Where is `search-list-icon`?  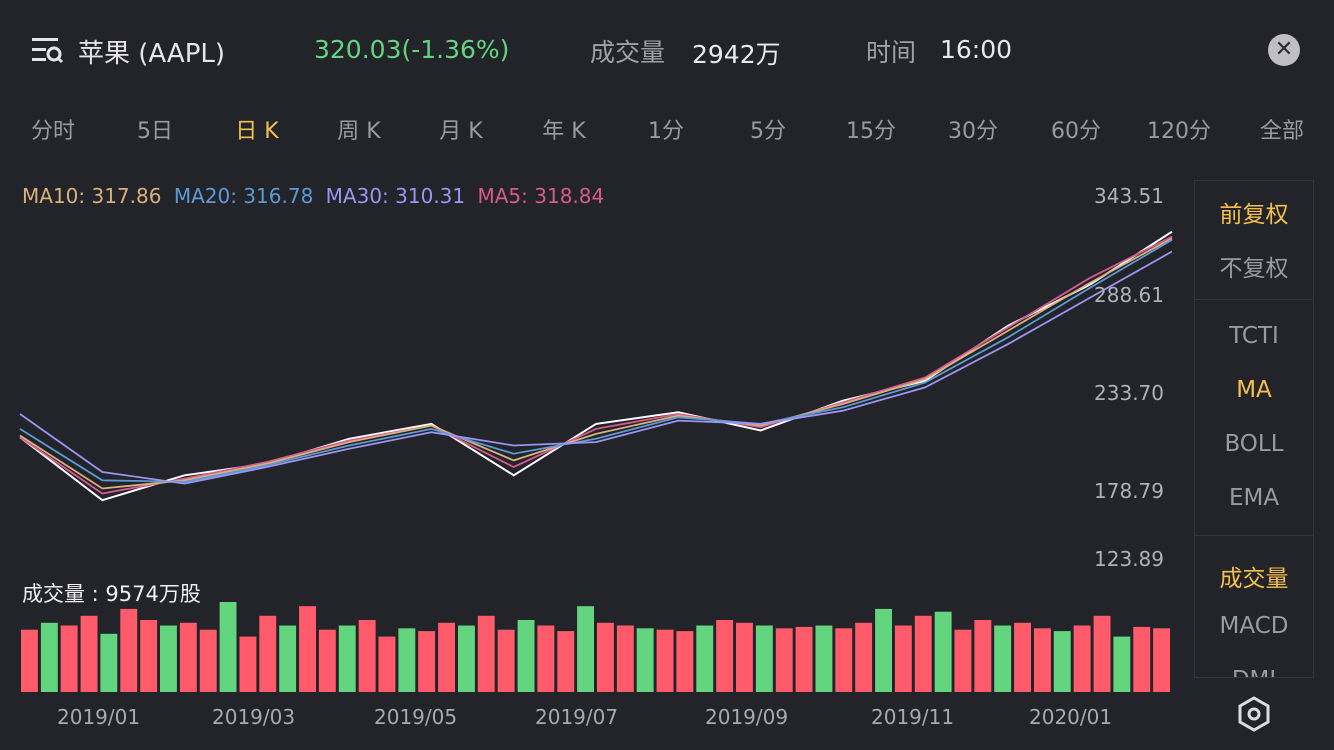 search-list-icon is located at coordinates (47, 50).